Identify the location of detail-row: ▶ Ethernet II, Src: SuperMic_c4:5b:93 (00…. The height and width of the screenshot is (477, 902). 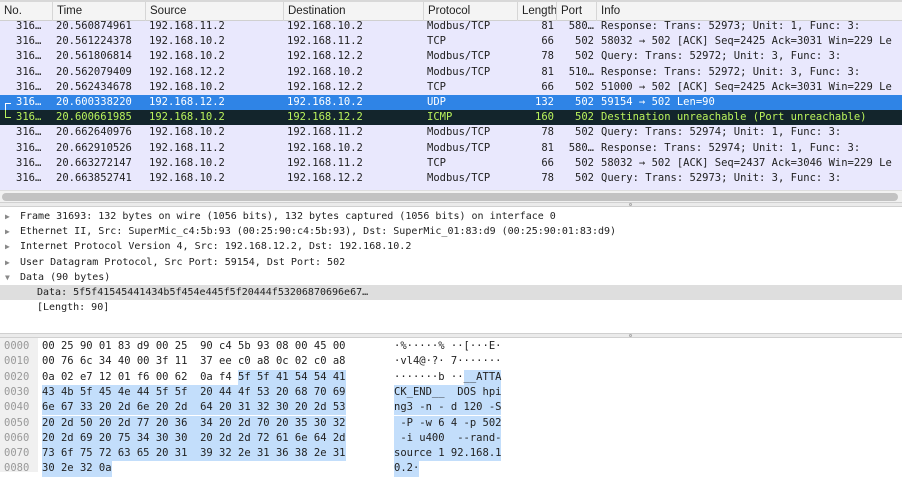
(451, 231).